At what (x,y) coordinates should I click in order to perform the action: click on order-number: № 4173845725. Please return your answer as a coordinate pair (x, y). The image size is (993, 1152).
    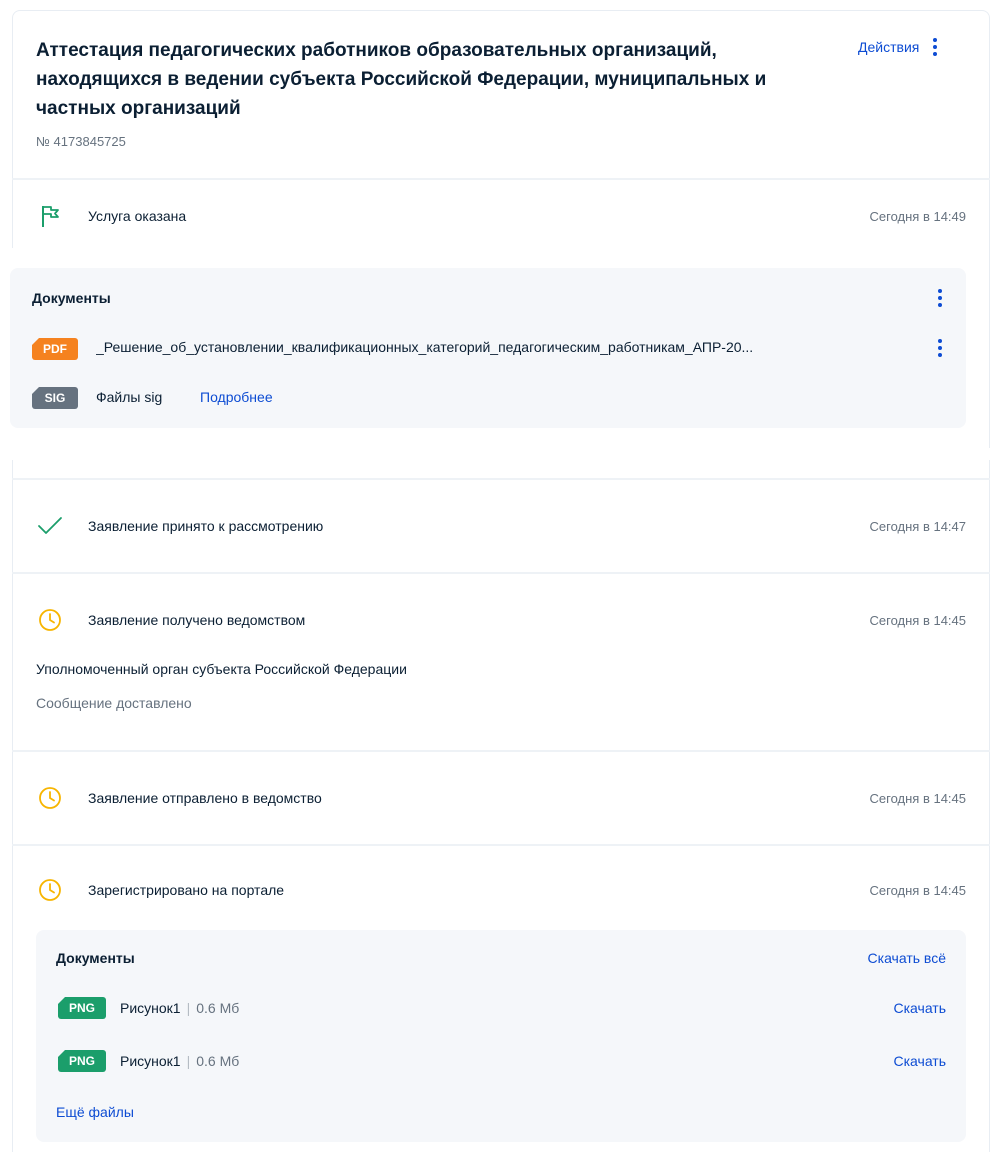
    Looking at the image, I should click on (81, 141).